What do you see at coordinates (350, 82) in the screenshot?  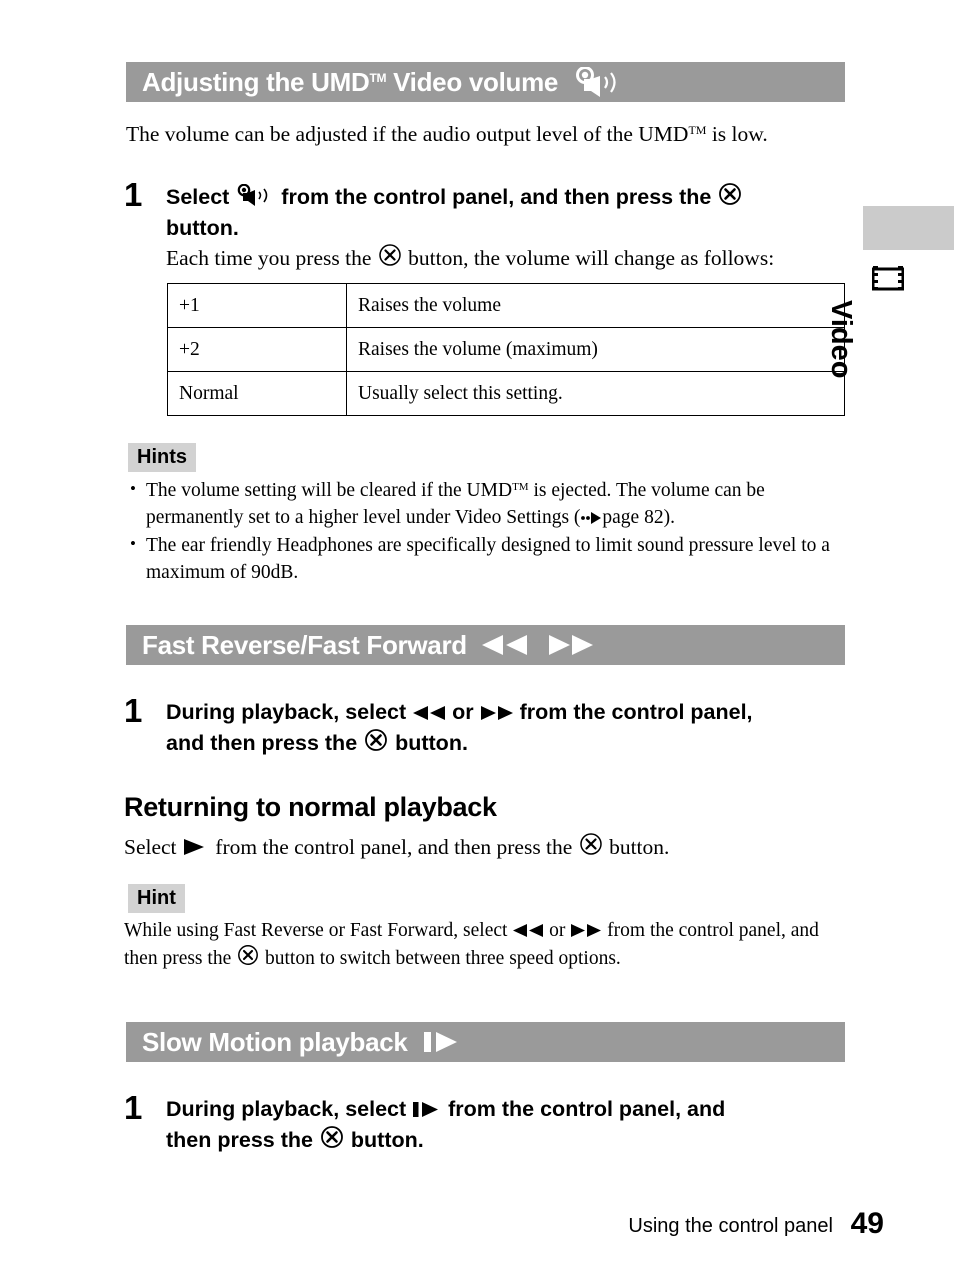 I see `section-title-volume: Adjusting the UMDTM Video volume` at bounding box center [350, 82].